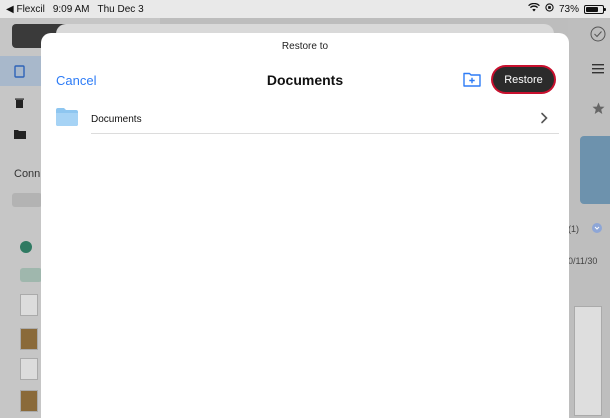 The width and height of the screenshot is (610, 418). Describe the element at coordinates (544, 118) in the screenshot. I see `chevron-right-icon` at that location.